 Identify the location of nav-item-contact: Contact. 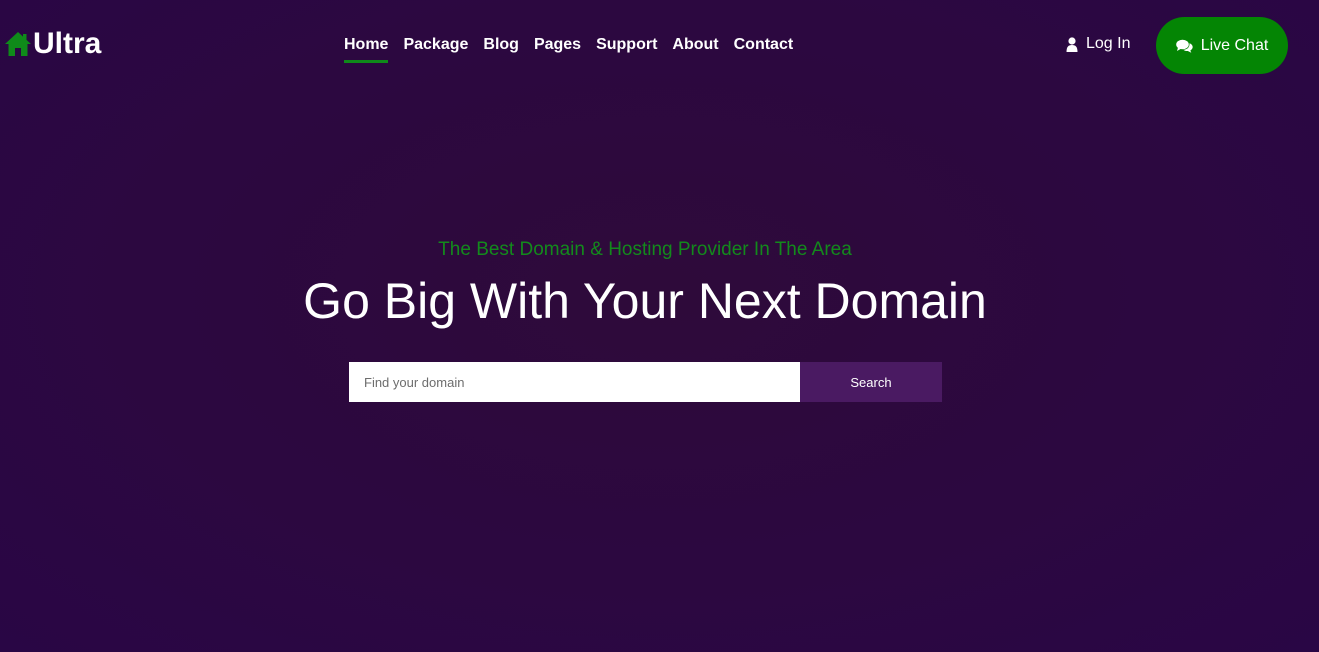
(764, 44).